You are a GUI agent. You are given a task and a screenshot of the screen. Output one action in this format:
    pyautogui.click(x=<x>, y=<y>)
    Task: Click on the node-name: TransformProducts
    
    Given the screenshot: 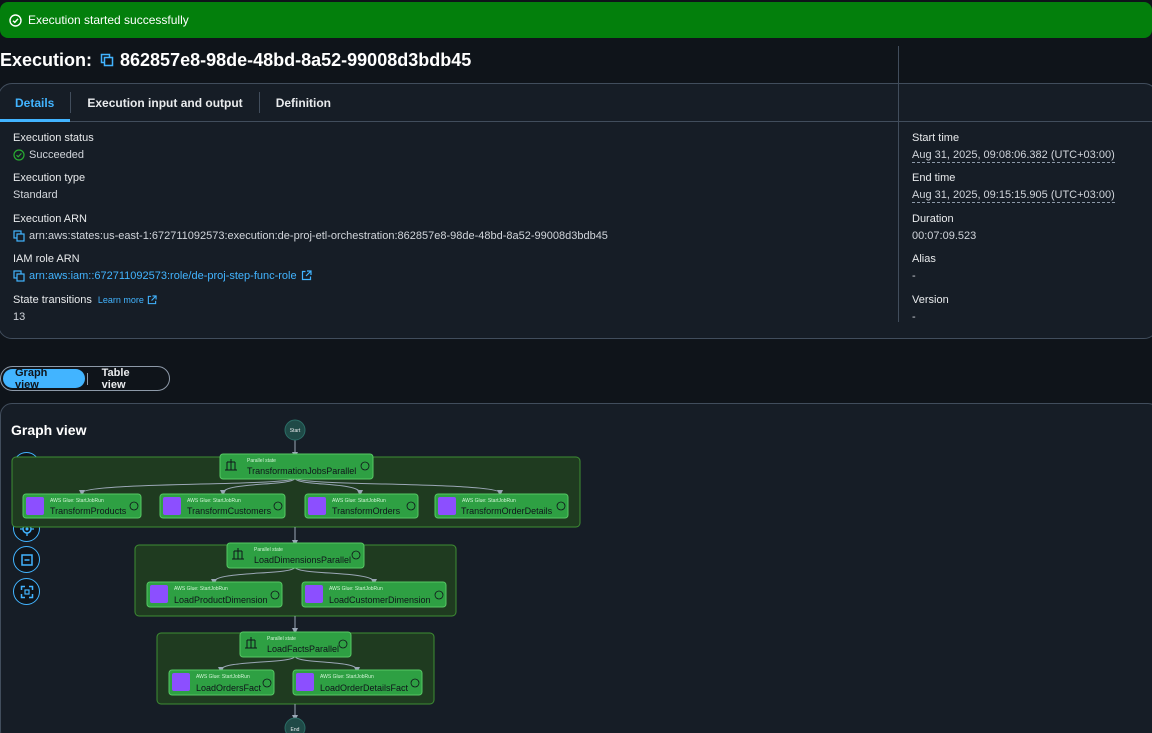 What is the action you would take?
    pyautogui.click(x=88, y=511)
    